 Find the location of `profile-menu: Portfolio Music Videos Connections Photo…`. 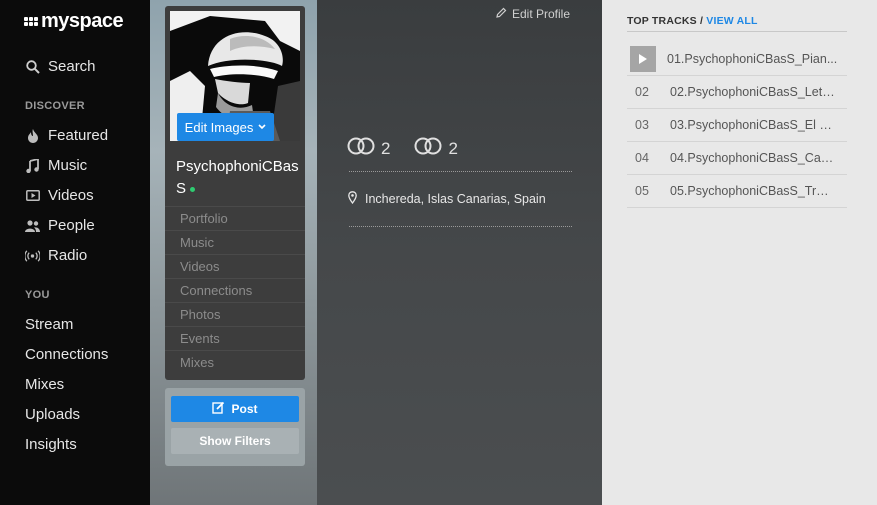

profile-menu: Portfolio Music Videos Connections Photo… is located at coordinates (235, 290).